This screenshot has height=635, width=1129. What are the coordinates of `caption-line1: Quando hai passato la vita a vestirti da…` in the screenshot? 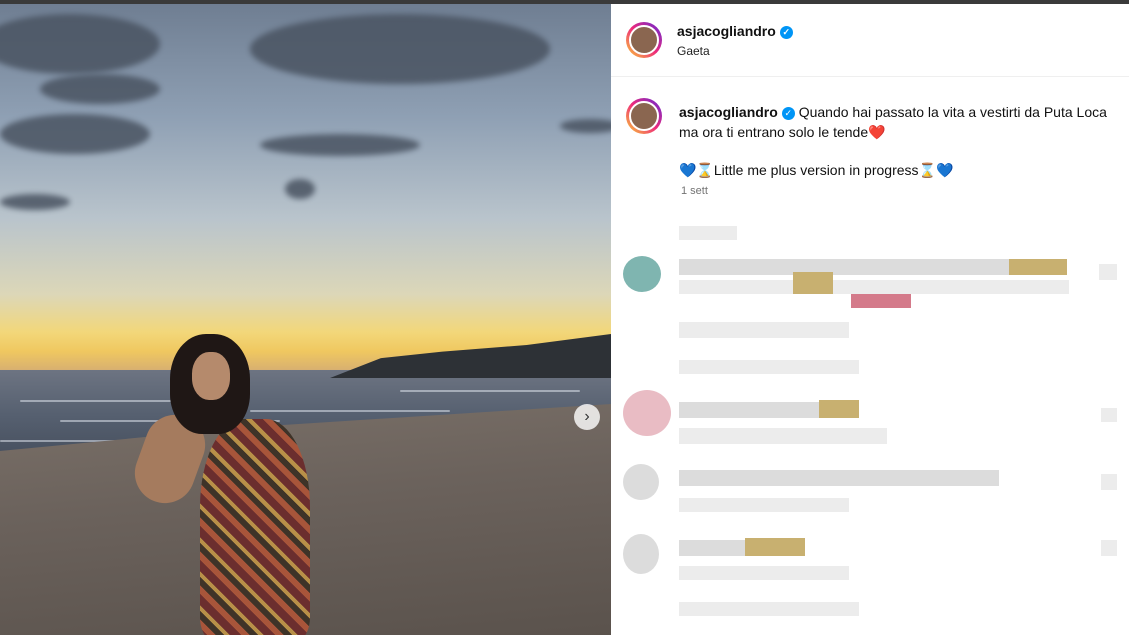 It's located at (952, 112).